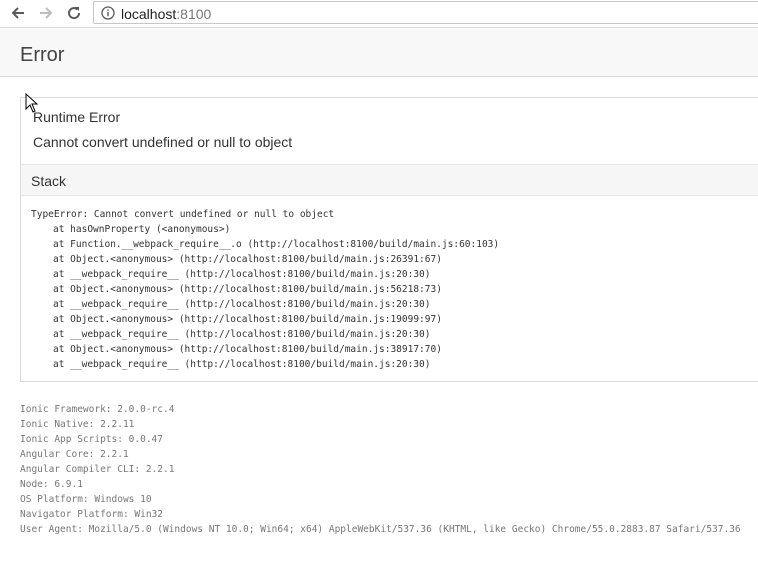  Describe the element at coordinates (108, 13) in the screenshot. I see `info-icon` at that location.